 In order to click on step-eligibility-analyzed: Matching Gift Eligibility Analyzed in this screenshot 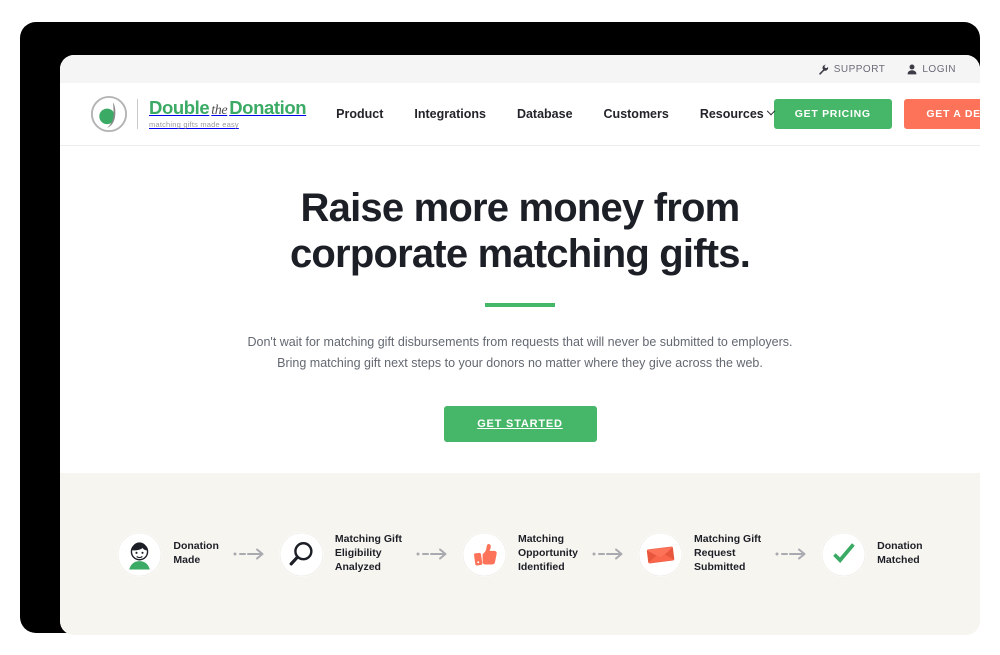, I will do `click(340, 554)`.